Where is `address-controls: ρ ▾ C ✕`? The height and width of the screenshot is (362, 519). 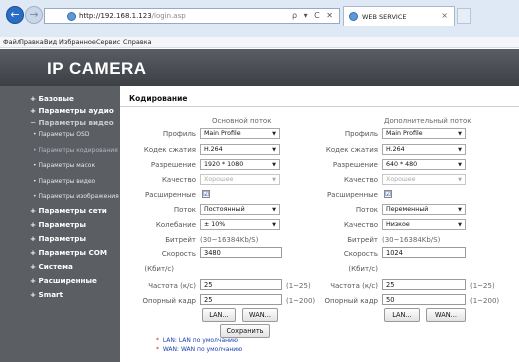 address-controls: ρ ▾ C ✕ is located at coordinates (313, 15).